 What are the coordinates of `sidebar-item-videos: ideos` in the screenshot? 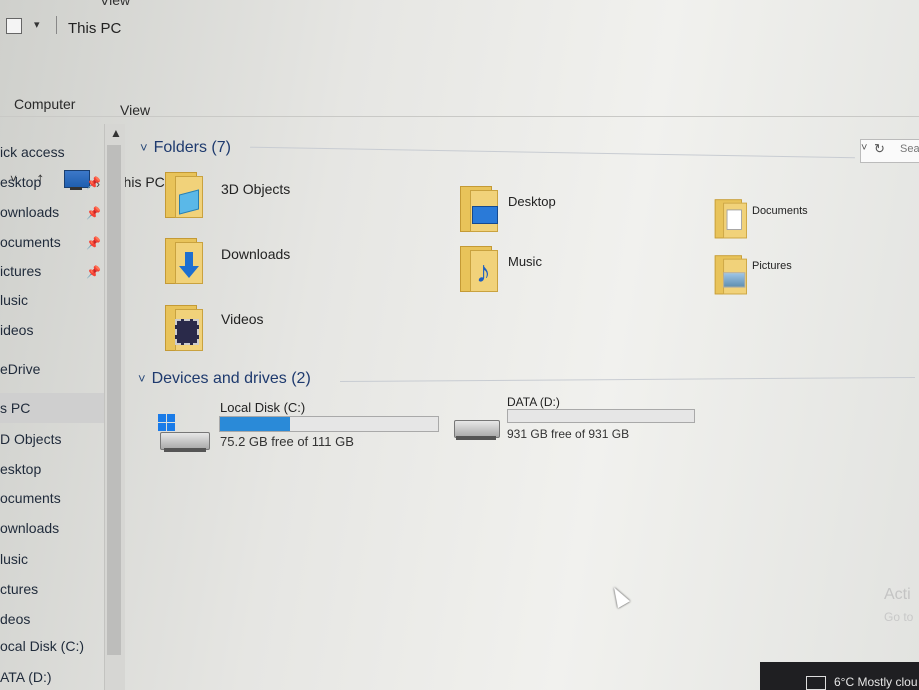 It's located at (16, 330).